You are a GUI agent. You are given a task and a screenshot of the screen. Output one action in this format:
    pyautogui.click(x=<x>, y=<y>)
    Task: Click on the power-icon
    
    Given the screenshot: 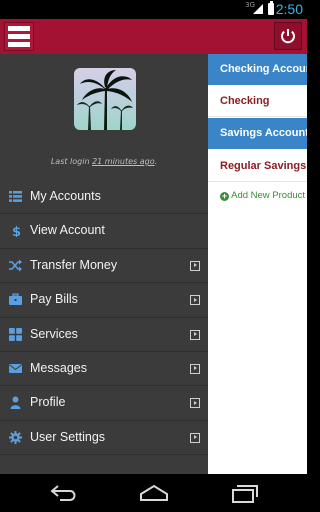 What is the action you would take?
    pyautogui.click(x=288, y=36)
    